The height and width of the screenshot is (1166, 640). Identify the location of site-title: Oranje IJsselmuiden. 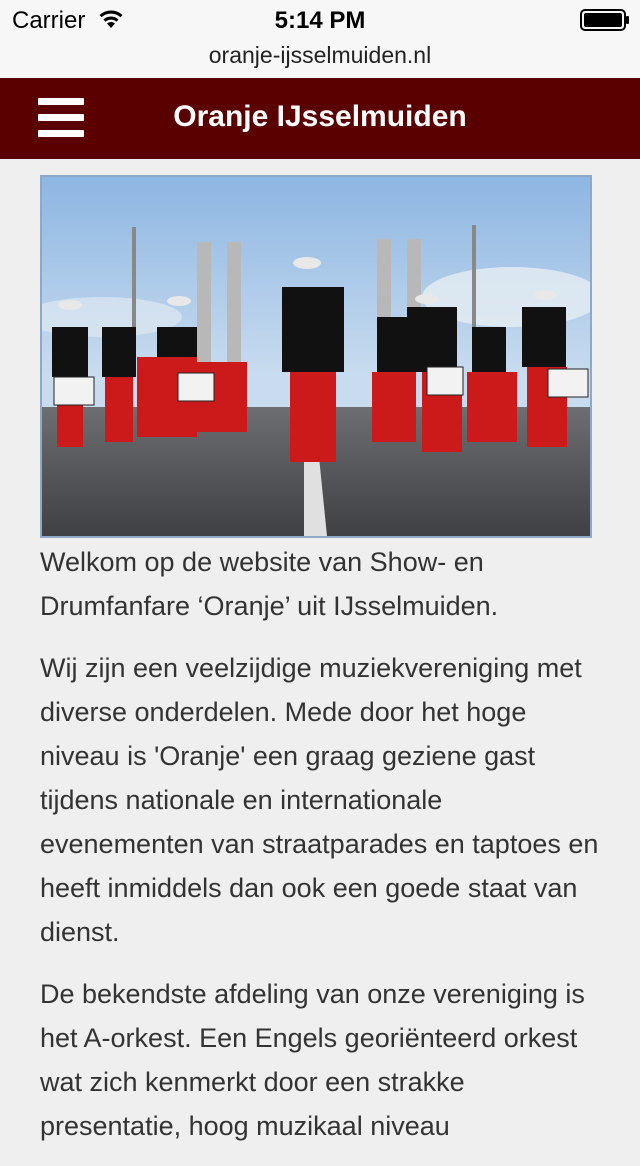
(320, 116).